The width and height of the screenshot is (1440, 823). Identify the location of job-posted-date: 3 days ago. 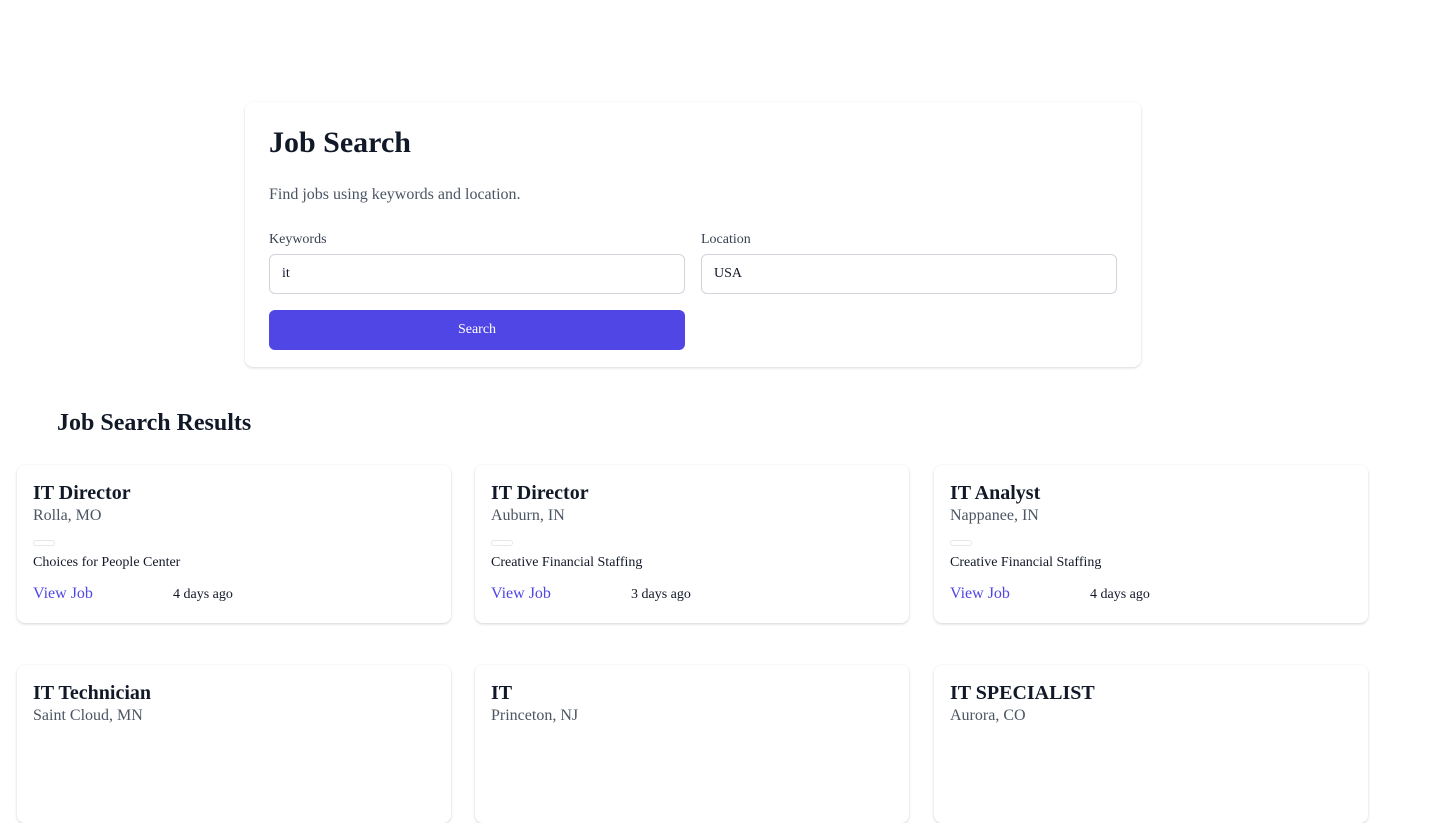
(661, 594).